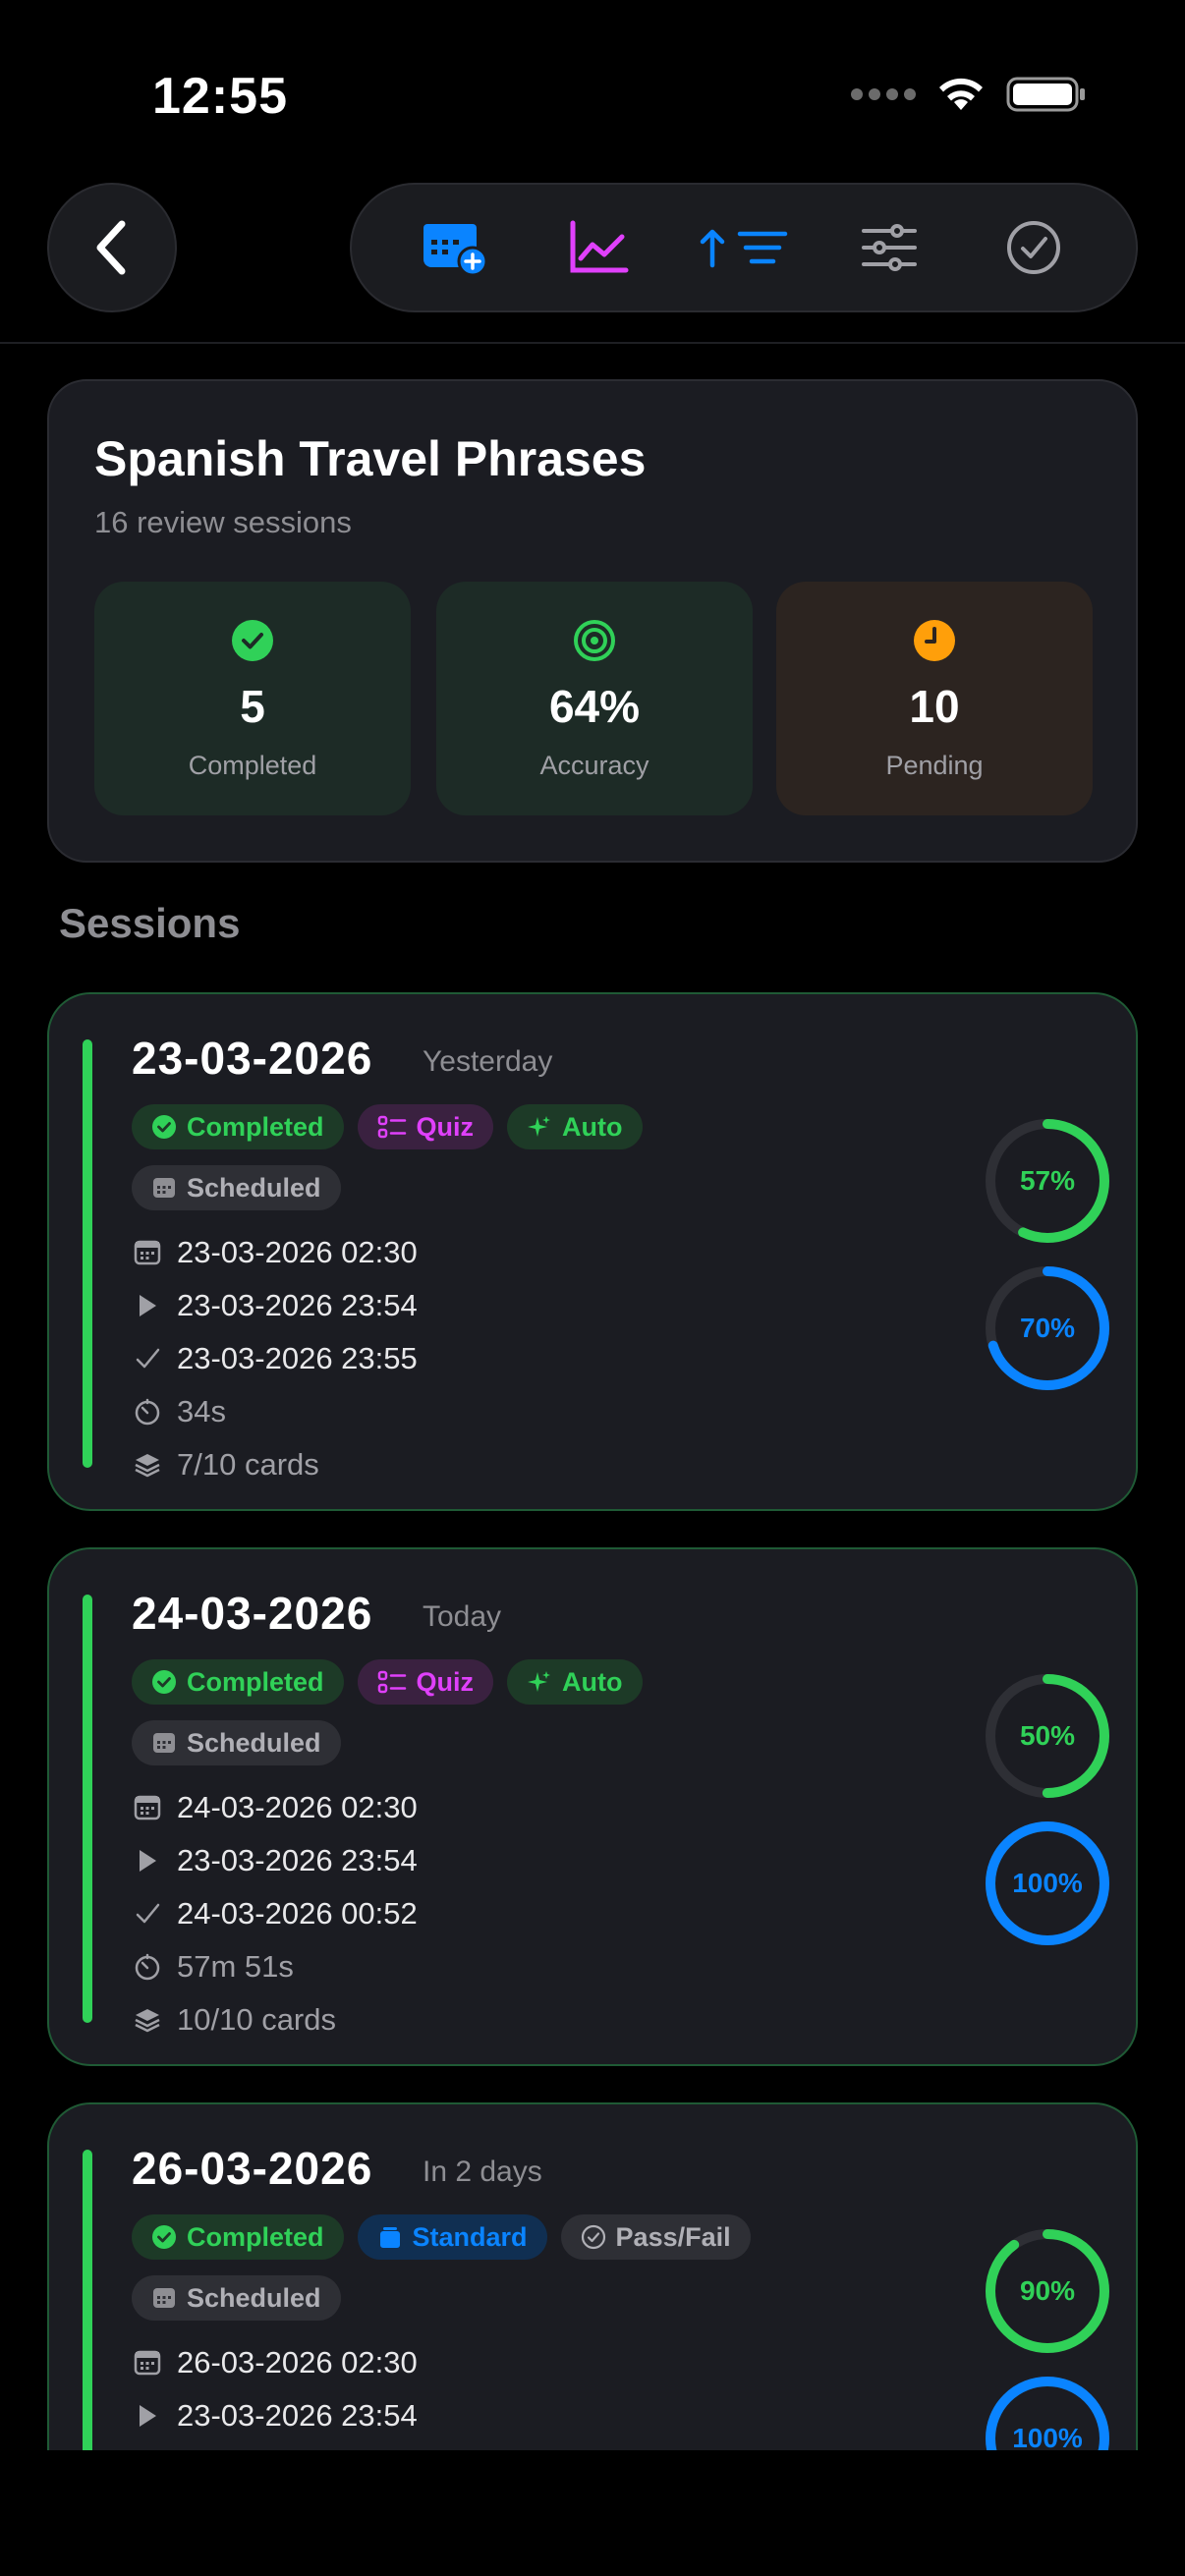  What do you see at coordinates (935, 765) in the screenshot?
I see `stat-label: Pending` at bounding box center [935, 765].